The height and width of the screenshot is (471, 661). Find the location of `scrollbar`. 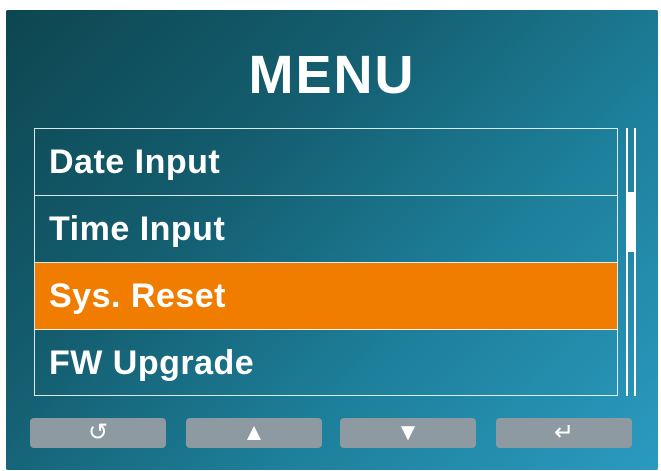

scrollbar is located at coordinates (631, 262).